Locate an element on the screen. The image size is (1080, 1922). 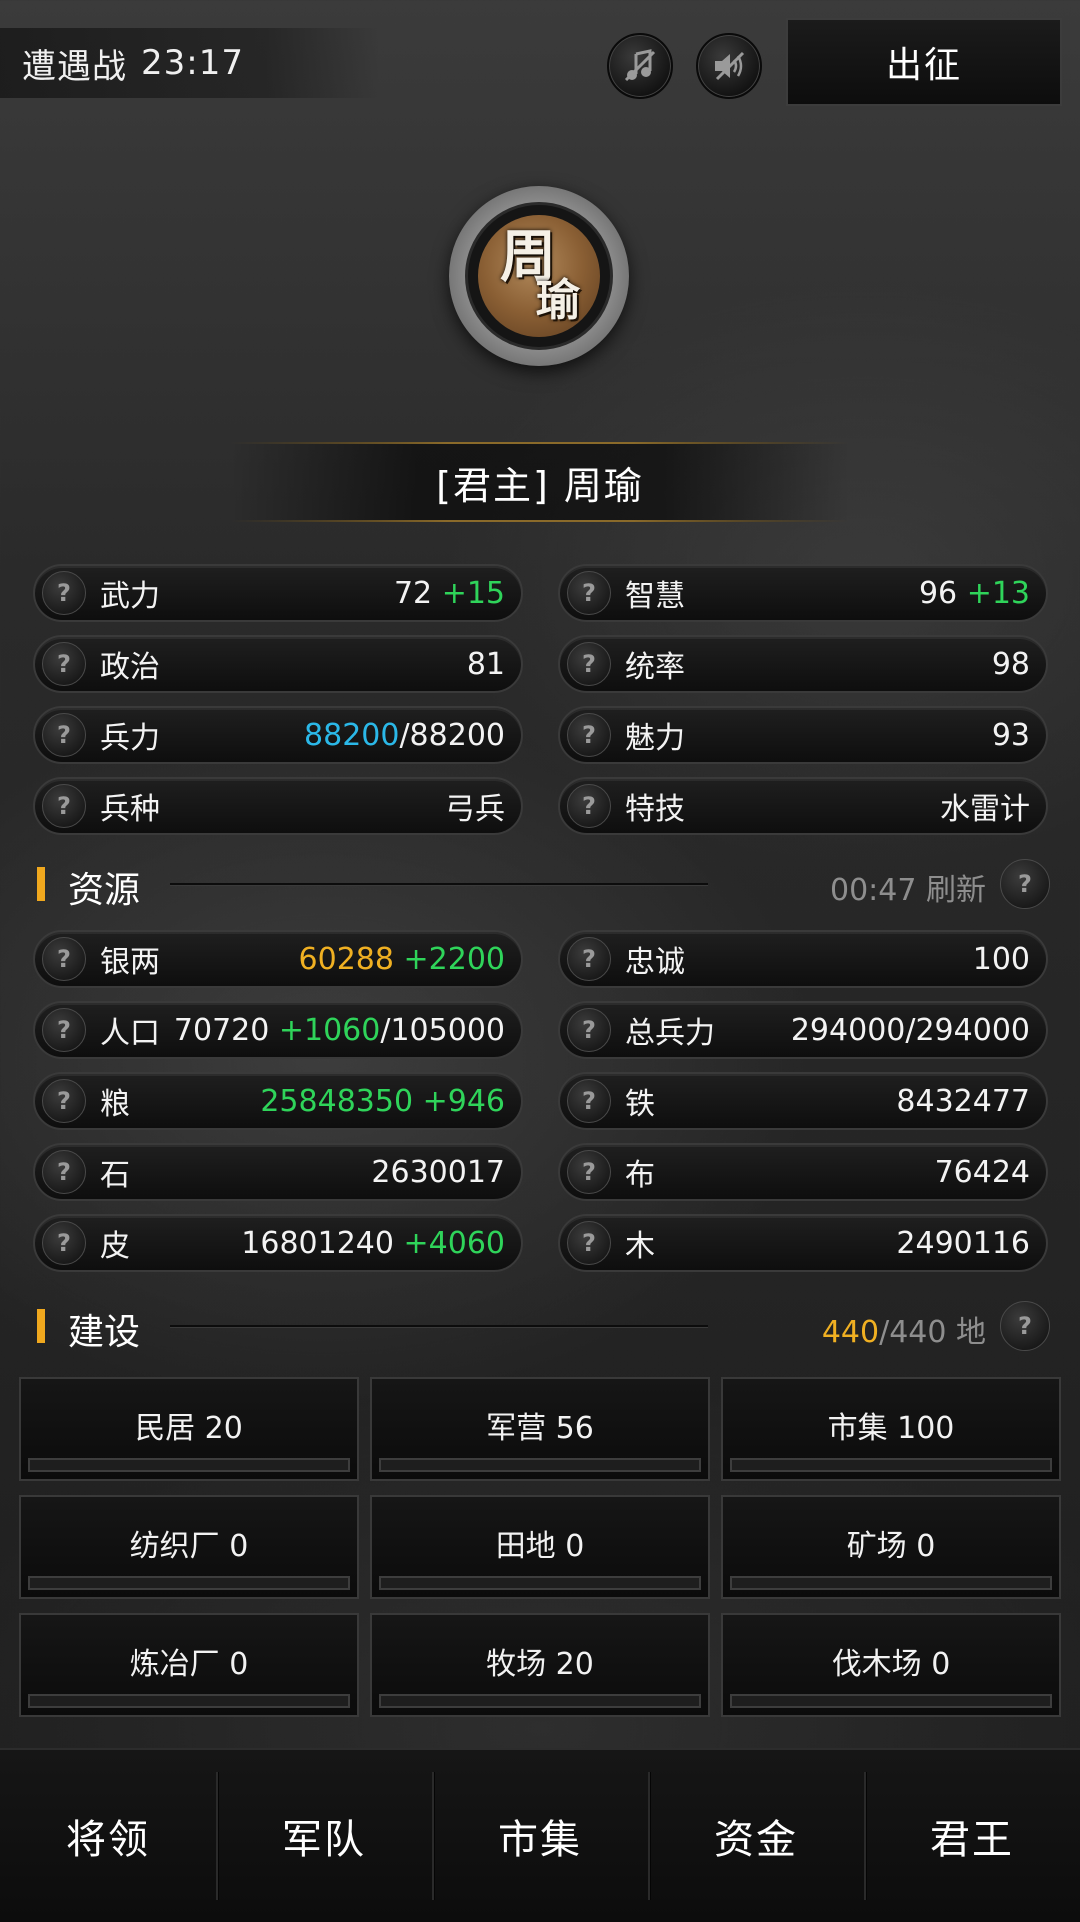
resource-label: 总兵力 is located at coordinates (670, 1033).